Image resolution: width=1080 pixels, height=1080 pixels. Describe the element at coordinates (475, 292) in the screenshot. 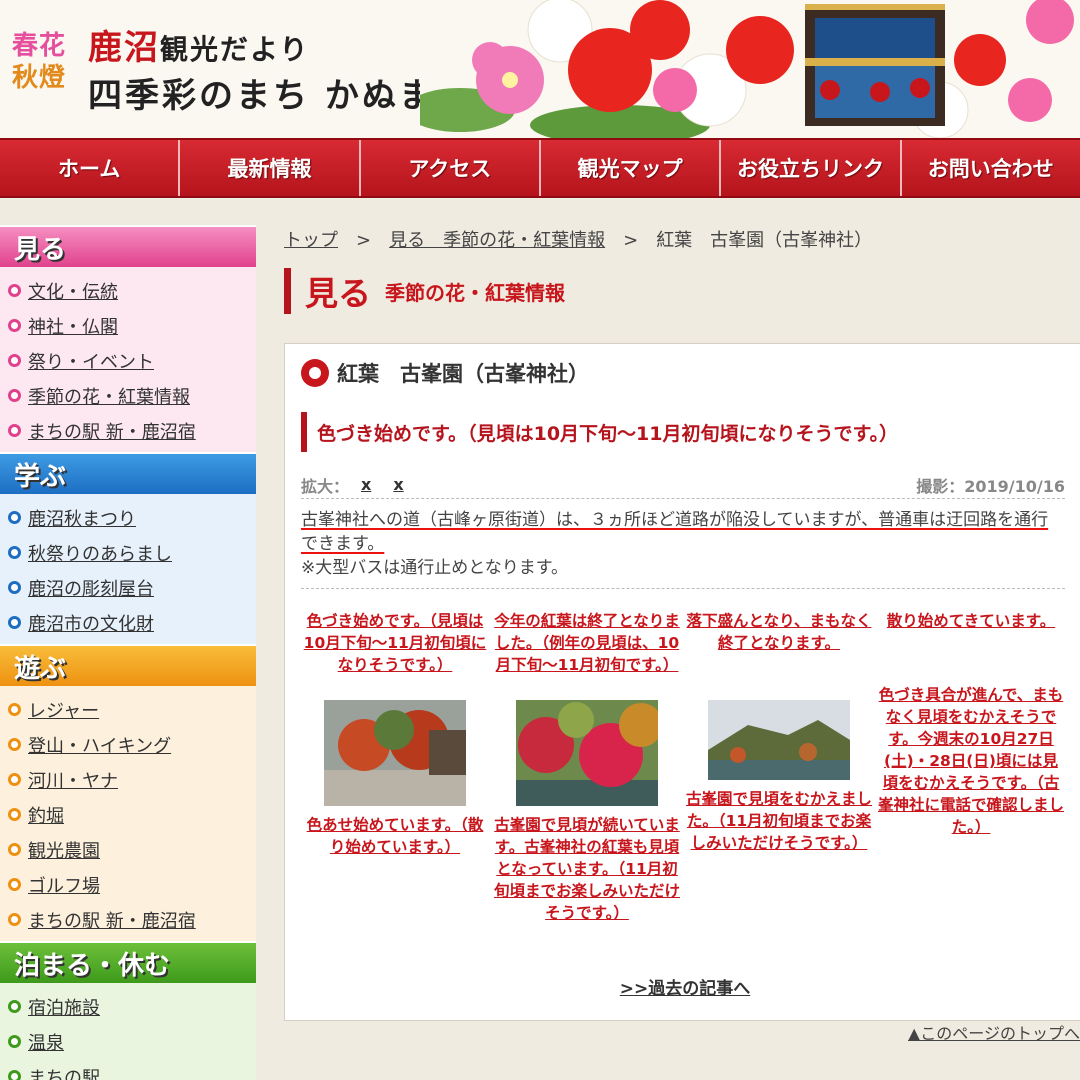

I see `page-title-sub: 季節の花・紅葉情報` at that location.